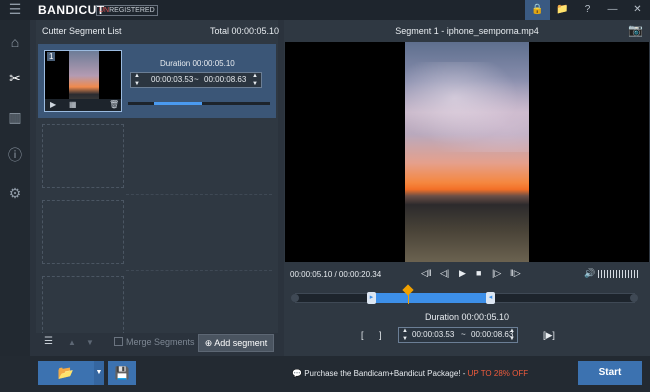 The image size is (650, 392). I want to click on step-back-icon: ◁|, so click(444, 273).